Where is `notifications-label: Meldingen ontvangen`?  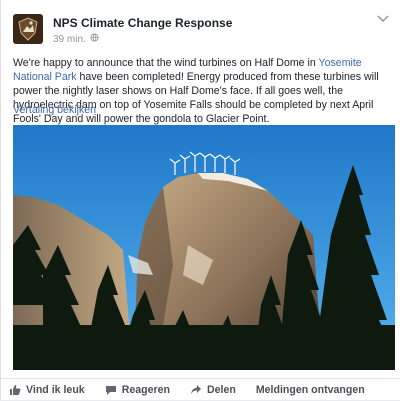
notifications-label: Meldingen ontvangen is located at coordinates (310, 390).